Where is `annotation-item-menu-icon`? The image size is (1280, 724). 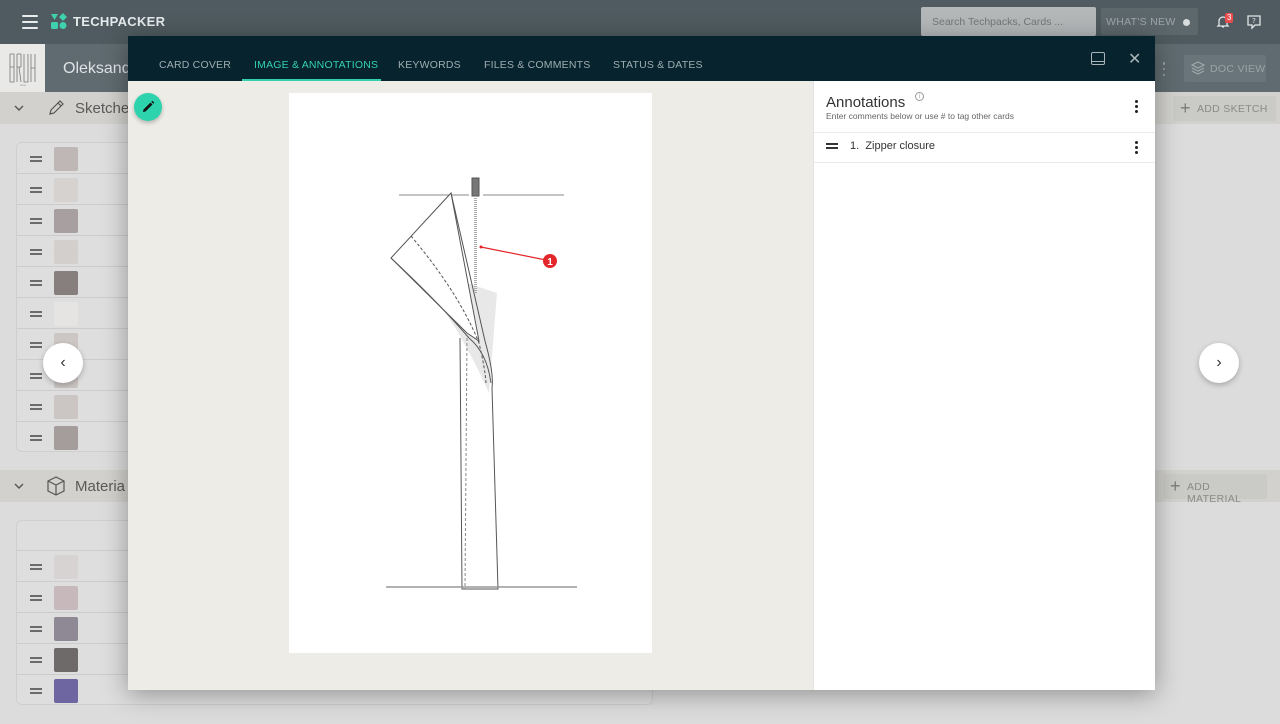 annotation-item-menu-icon is located at coordinates (1136, 147).